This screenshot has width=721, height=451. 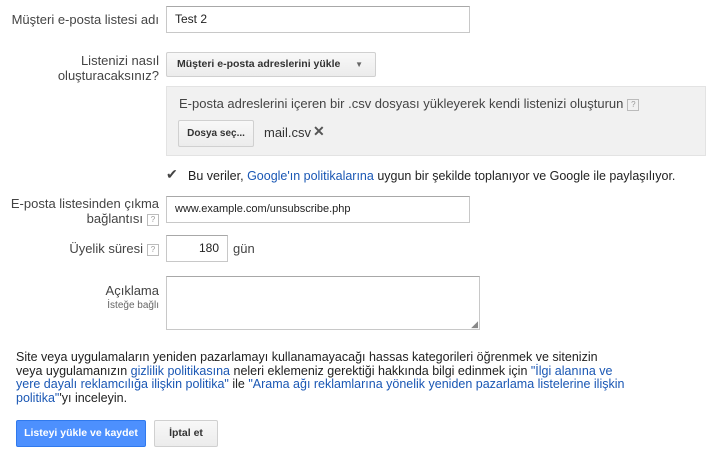 I want to click on duration-label: Üyelik süresi?, so click(x=114, y=248).